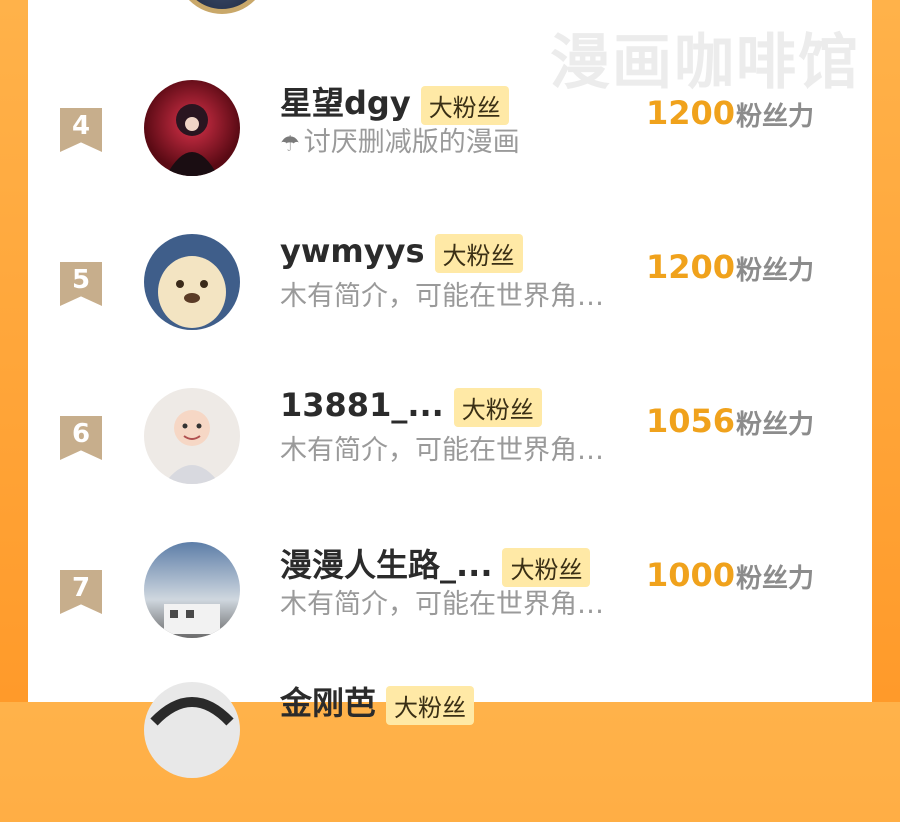  Describe the element at coordinates (691, 421) in the screenshot. I see `fan-score: 1056` at that location.